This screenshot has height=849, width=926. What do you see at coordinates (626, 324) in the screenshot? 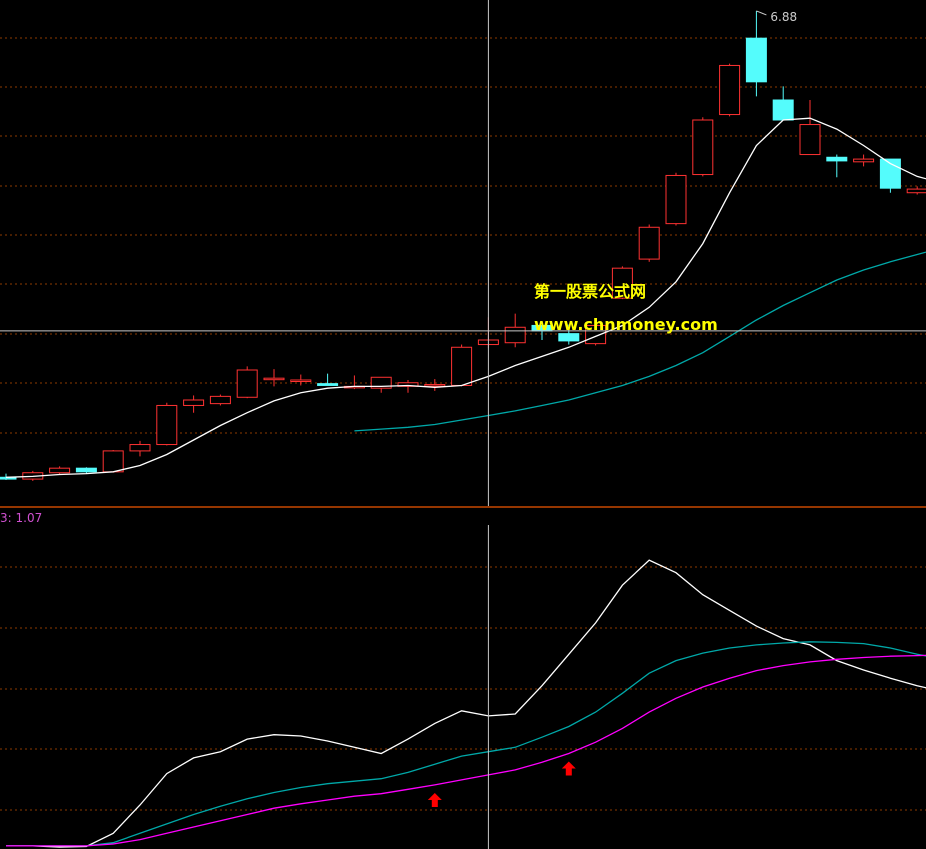
I see `watermark-line-2: www.chnmoney.com` at bounding box center [626, 324].